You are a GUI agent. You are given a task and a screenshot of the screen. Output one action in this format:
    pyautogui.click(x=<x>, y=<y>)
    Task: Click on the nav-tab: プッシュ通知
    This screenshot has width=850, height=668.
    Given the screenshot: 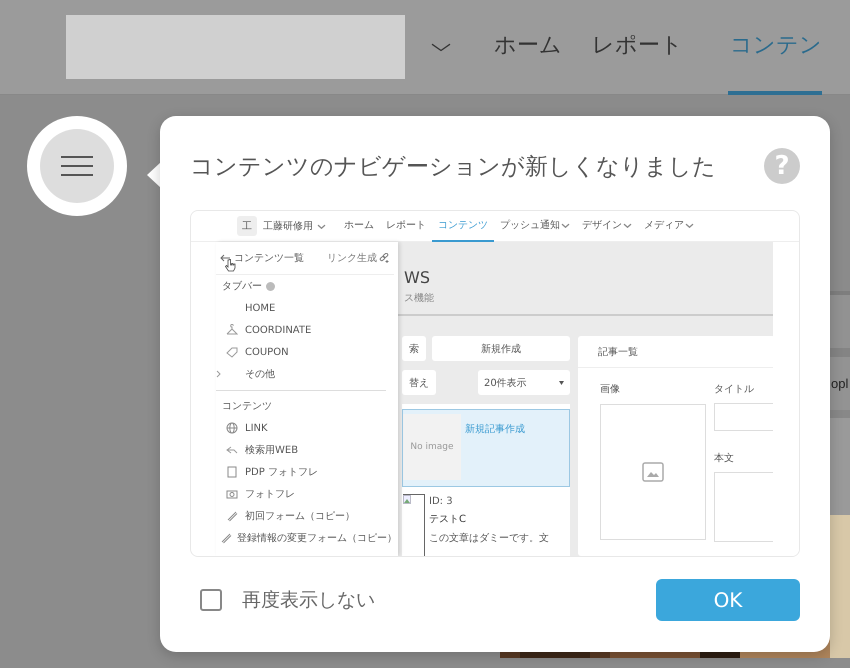 What is the action you would take?
    pyautogui.click(x=535, y=226)
    